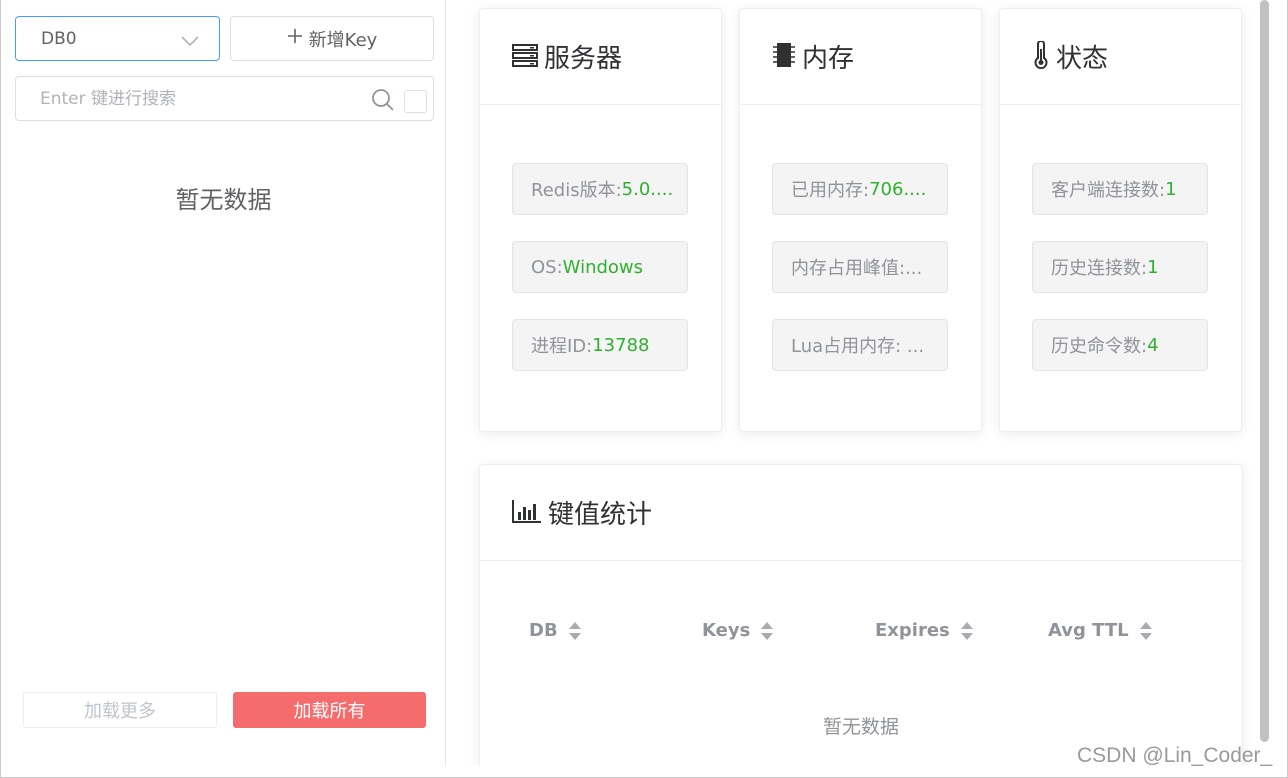 The image size is (1288, 778). I want to click on empty-table-text: 暂无数据, so click(860, 727).